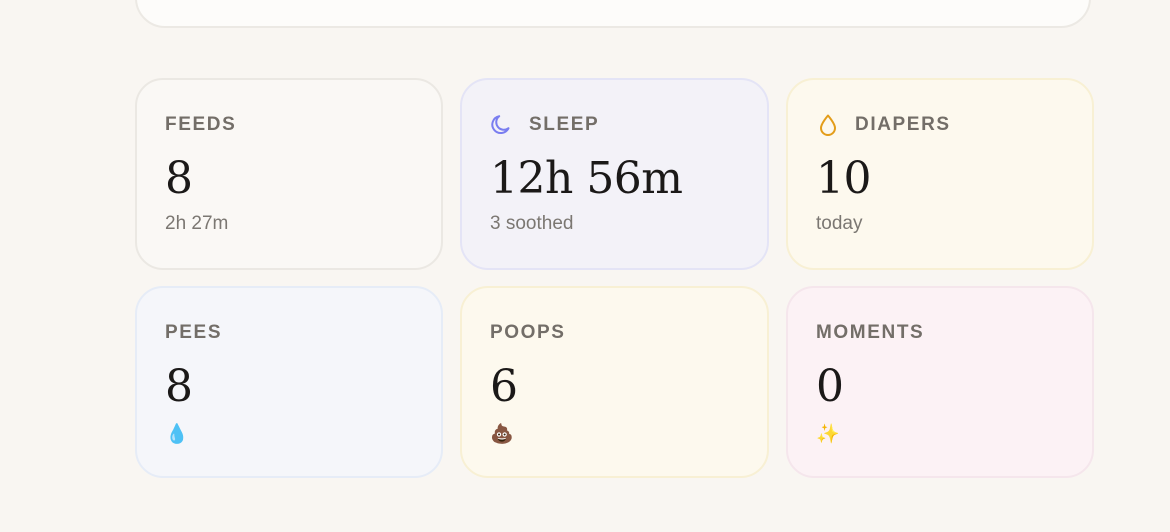  What do you see at coordinates (903, 124) in the screenshot?
I see `diapers-label: DIAPERS` at bounding box center [903, 124].